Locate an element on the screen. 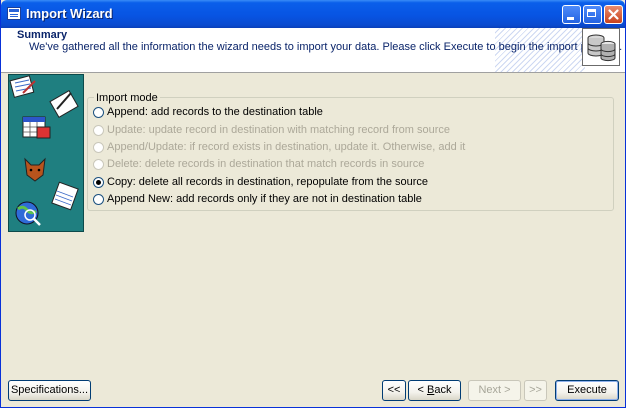 Image resolution: width=626 pixels, height=408 pixels. import-mode-legend: Import mode is located at coordinates (127, 98).